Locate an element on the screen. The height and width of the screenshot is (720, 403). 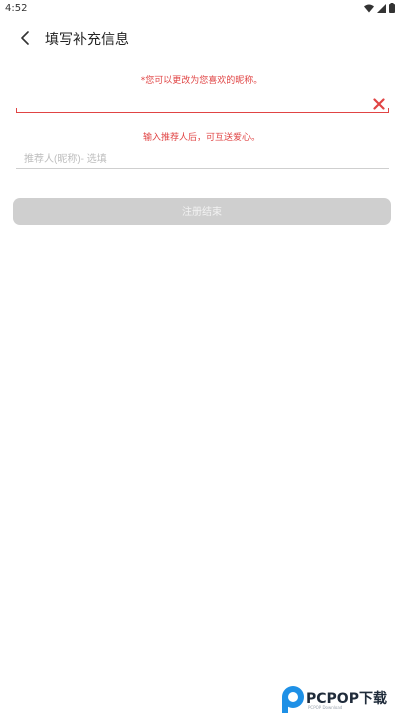
nickname-field-edge-right is located at coordinates (388, 110).